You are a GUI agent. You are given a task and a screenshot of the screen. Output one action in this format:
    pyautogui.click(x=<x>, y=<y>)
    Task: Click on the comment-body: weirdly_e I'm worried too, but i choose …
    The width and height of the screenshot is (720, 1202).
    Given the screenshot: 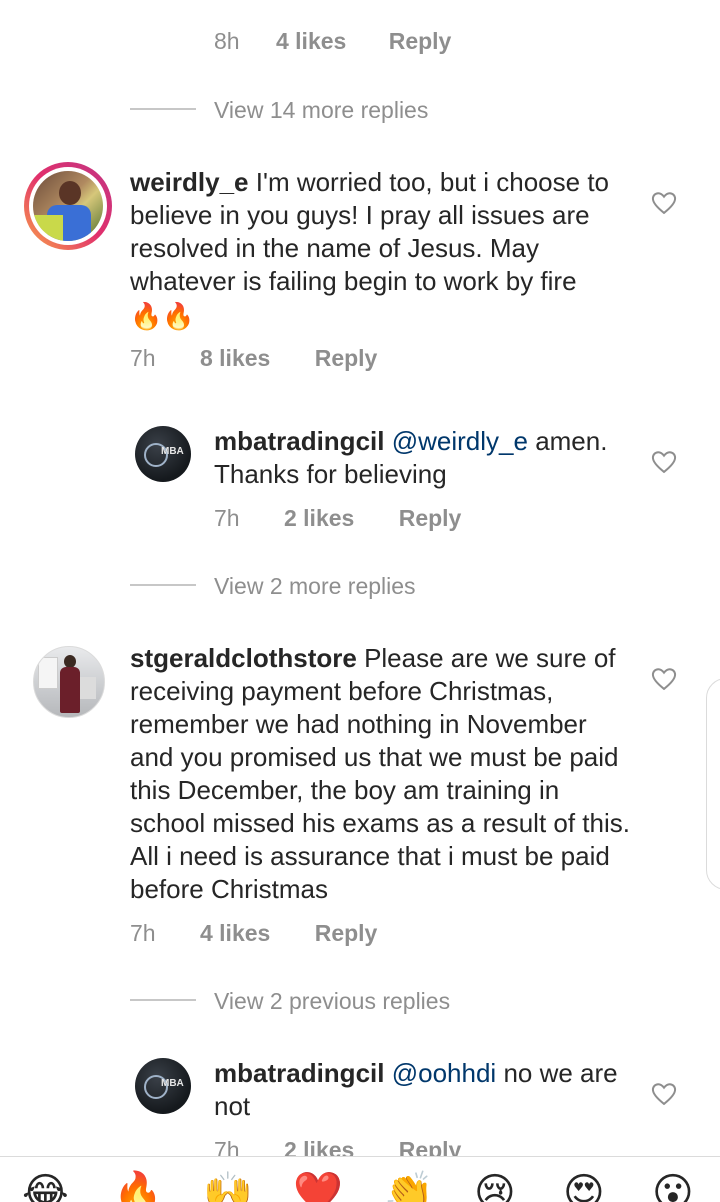 What is the action you would take?
    pyautogui.click(x=380, y=249)
    